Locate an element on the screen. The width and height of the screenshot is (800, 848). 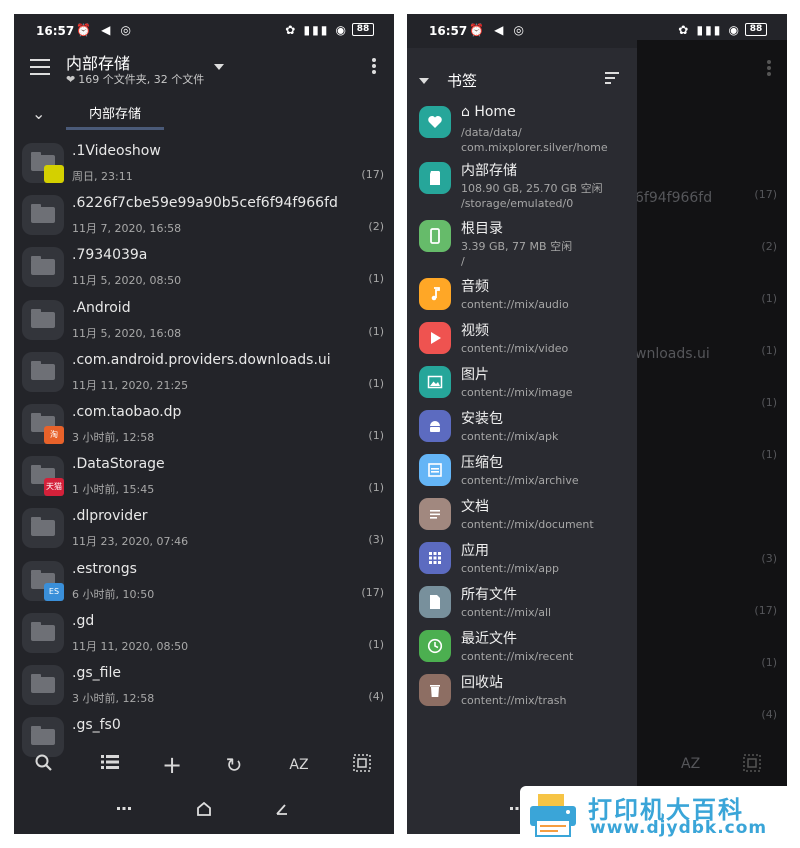
bookmark-dropdown-icon is located at coordinates (424, 81).